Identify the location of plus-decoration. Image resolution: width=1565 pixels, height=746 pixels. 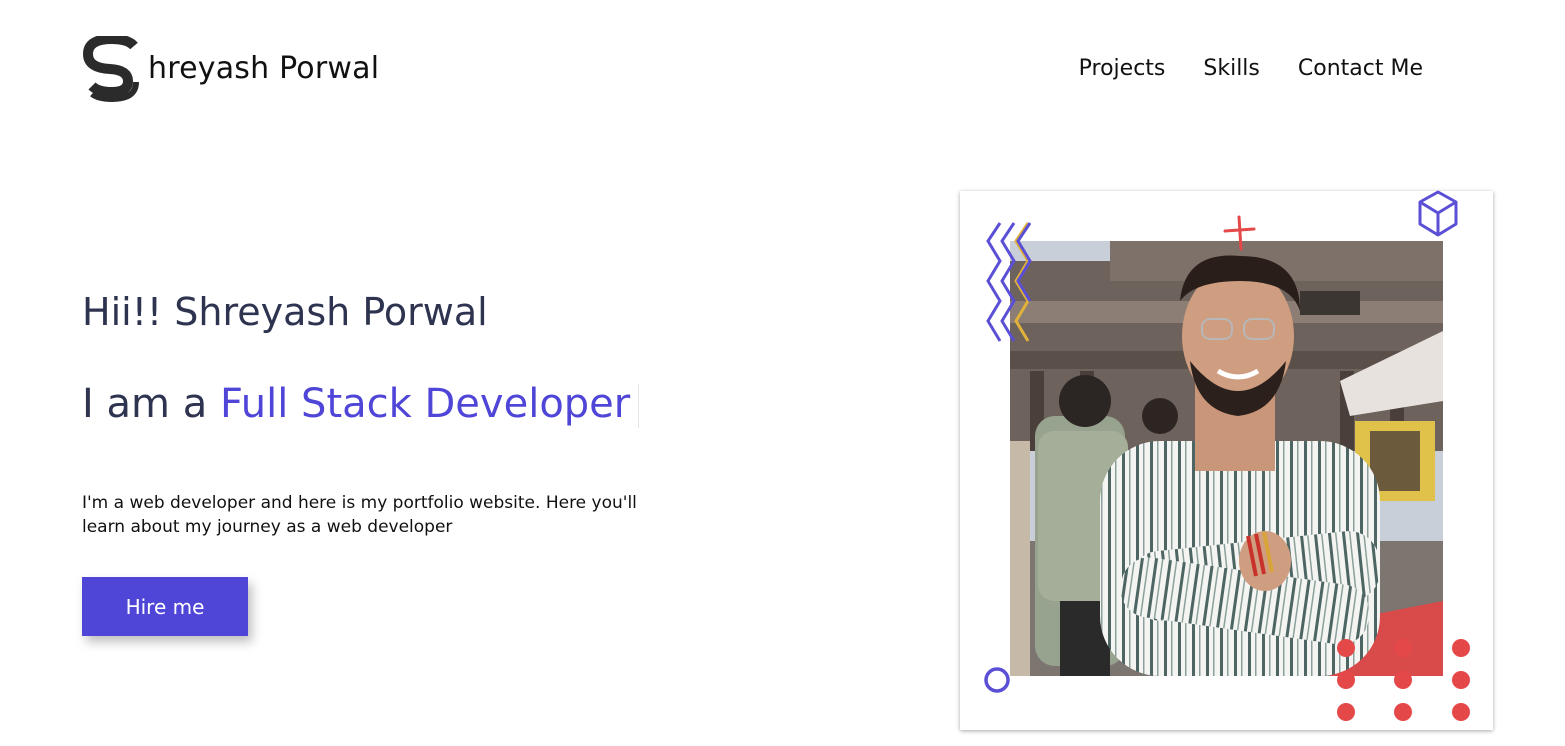
(1239, 233).